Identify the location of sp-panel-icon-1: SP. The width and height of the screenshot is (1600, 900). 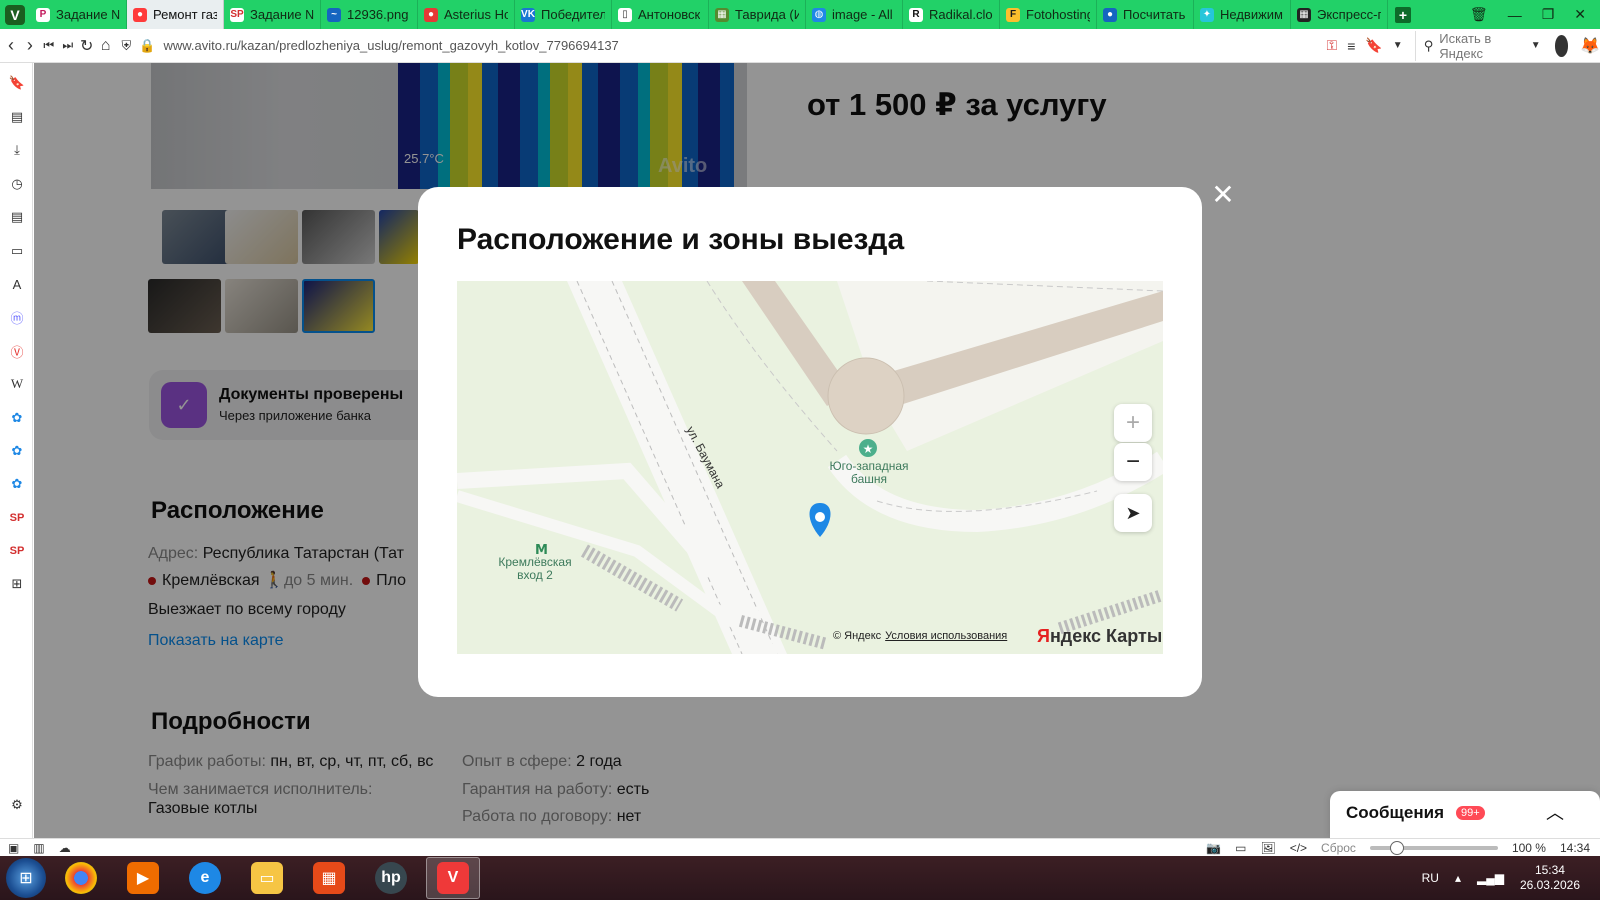
(17, 518).